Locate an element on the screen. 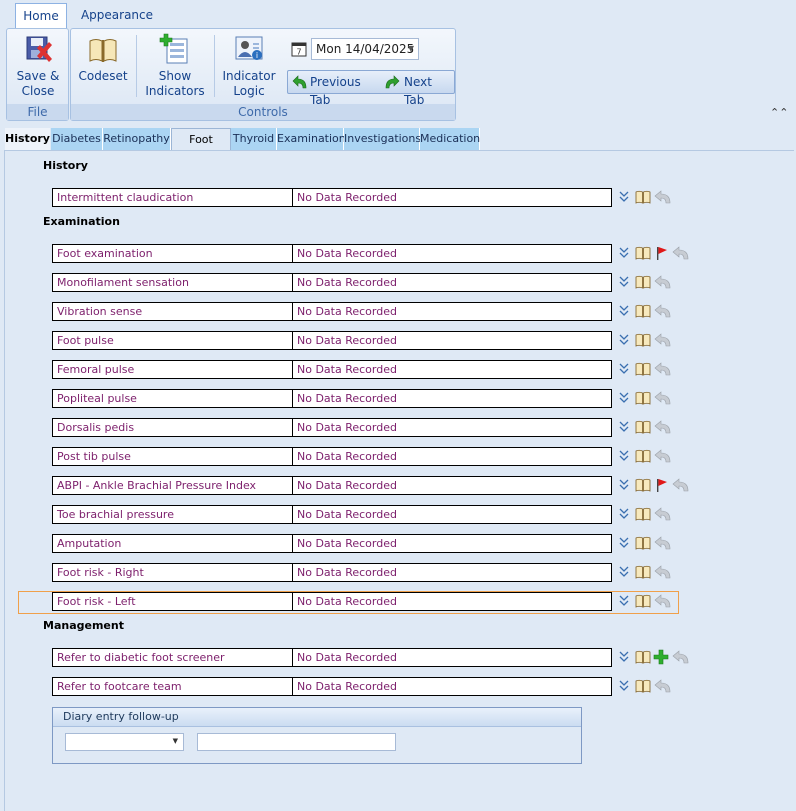  row-femoral-pulse: Femoral pulse No Data Recorded is located at coordinates (361, 369).